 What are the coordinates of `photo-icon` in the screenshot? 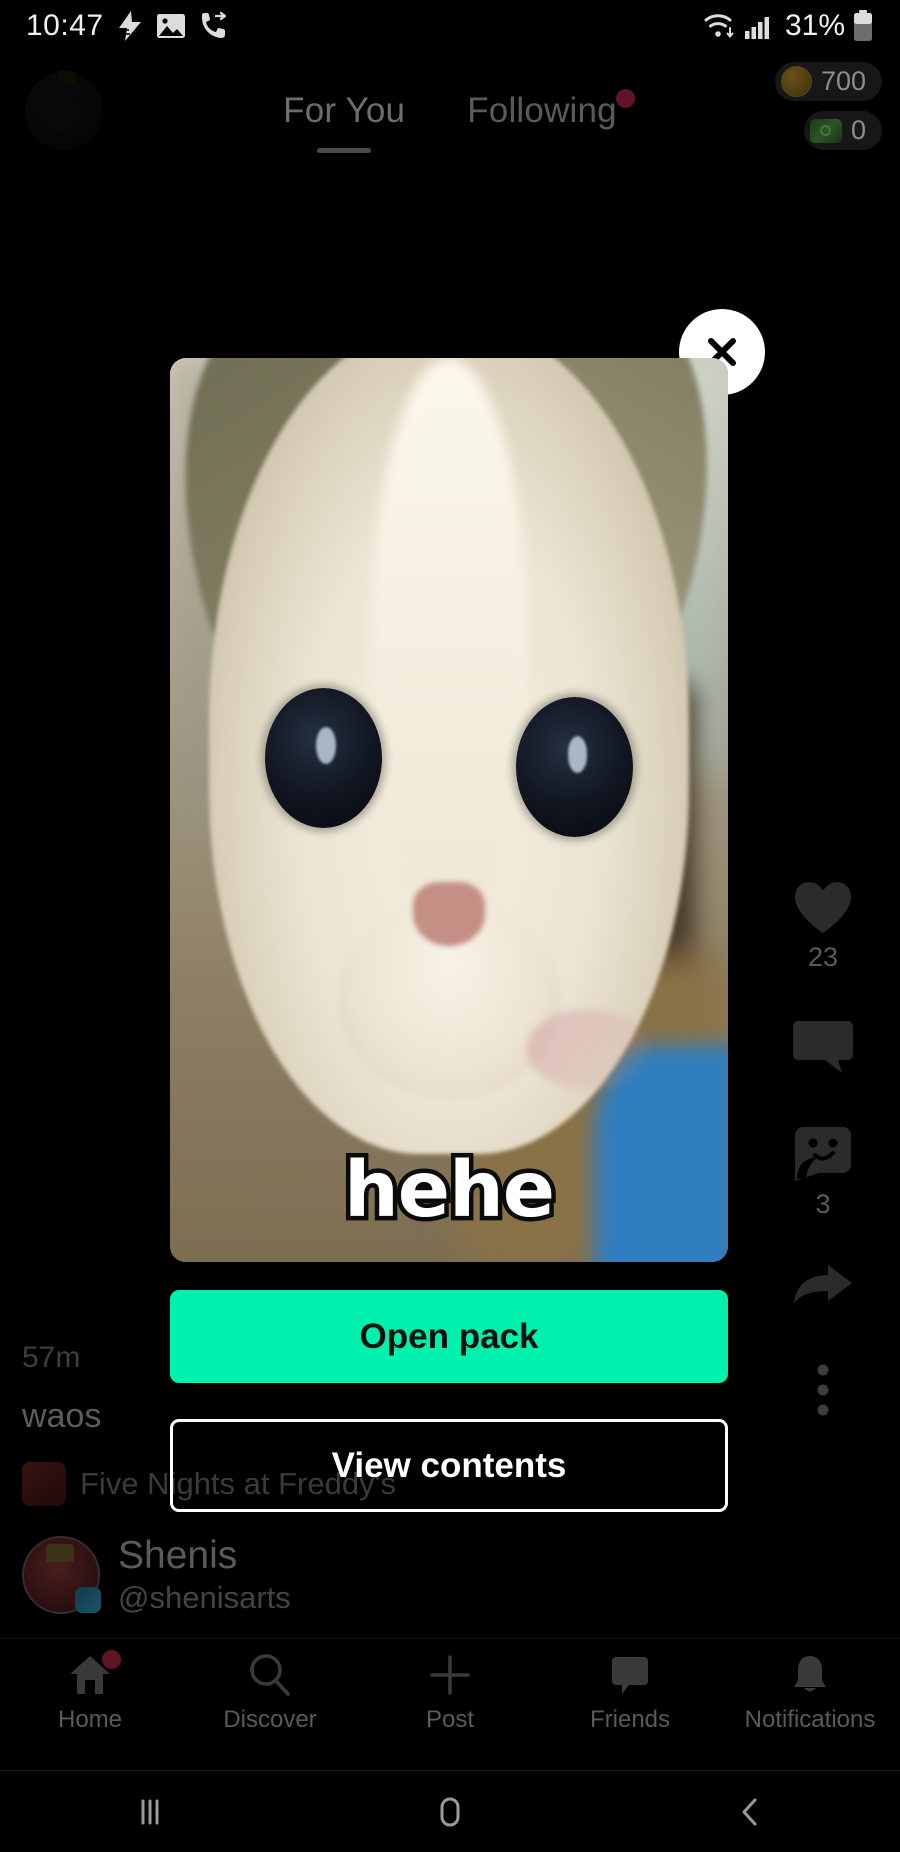 It's located at (170, 26).